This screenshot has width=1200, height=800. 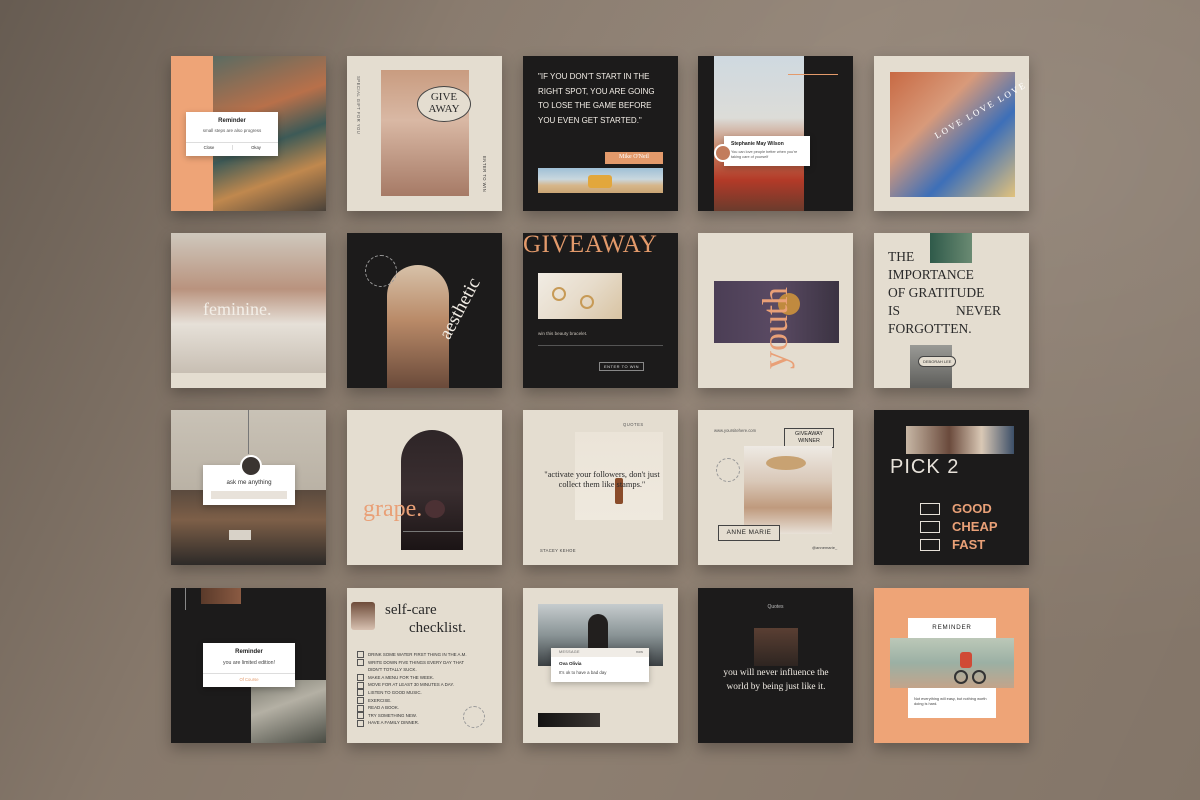 I want to click on top-photo, so click(x=221, y=596).